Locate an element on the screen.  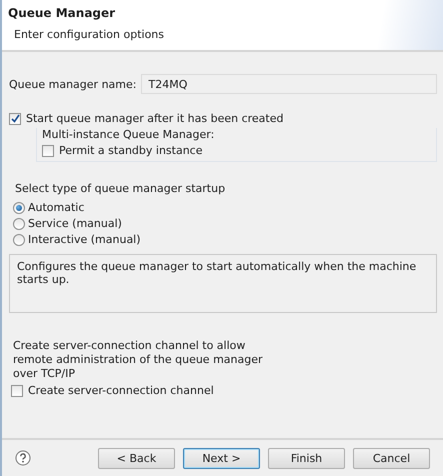
wizard-button: Next > is located at coordinates (221, 458).